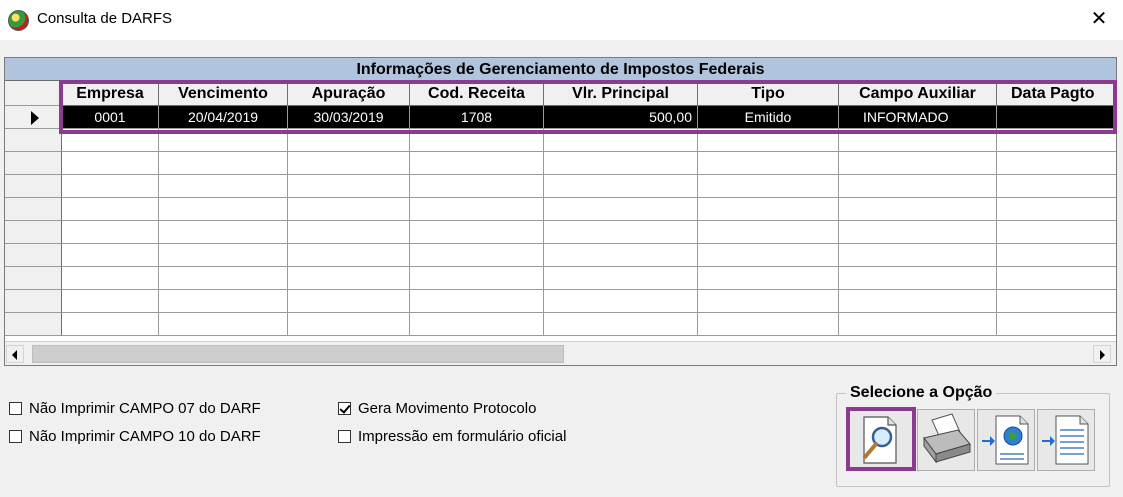  What do you see at coordinates (1066, 440) in the screenshot?
I see `export-document-button` at bounding box center [1066, 440].